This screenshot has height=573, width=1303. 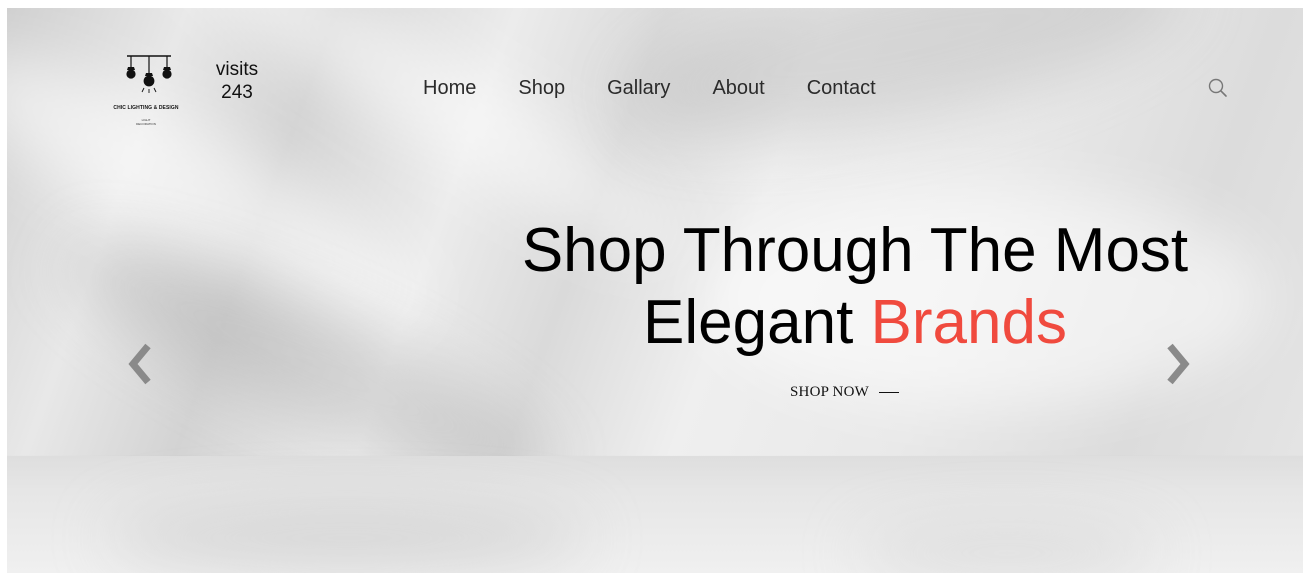 I want to click on brand-tagline-line2: DECORATION, so click(x=146, y=124).